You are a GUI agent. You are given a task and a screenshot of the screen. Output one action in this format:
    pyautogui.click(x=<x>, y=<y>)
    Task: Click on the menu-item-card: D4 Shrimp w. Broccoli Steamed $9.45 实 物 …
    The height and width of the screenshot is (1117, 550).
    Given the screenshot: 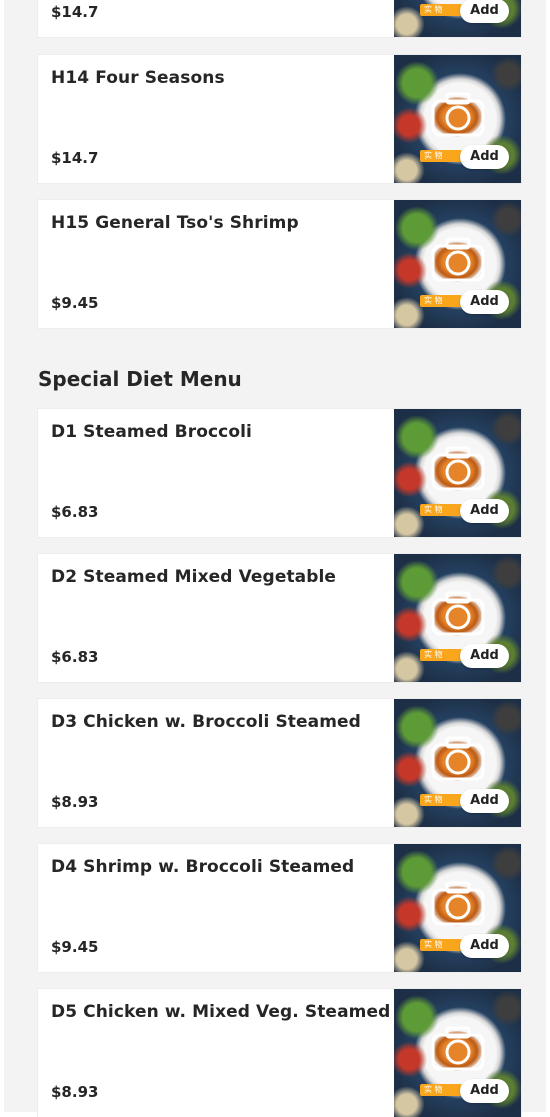 What is the action you would take?
    pyautogui.click(x=279, y=908)
    